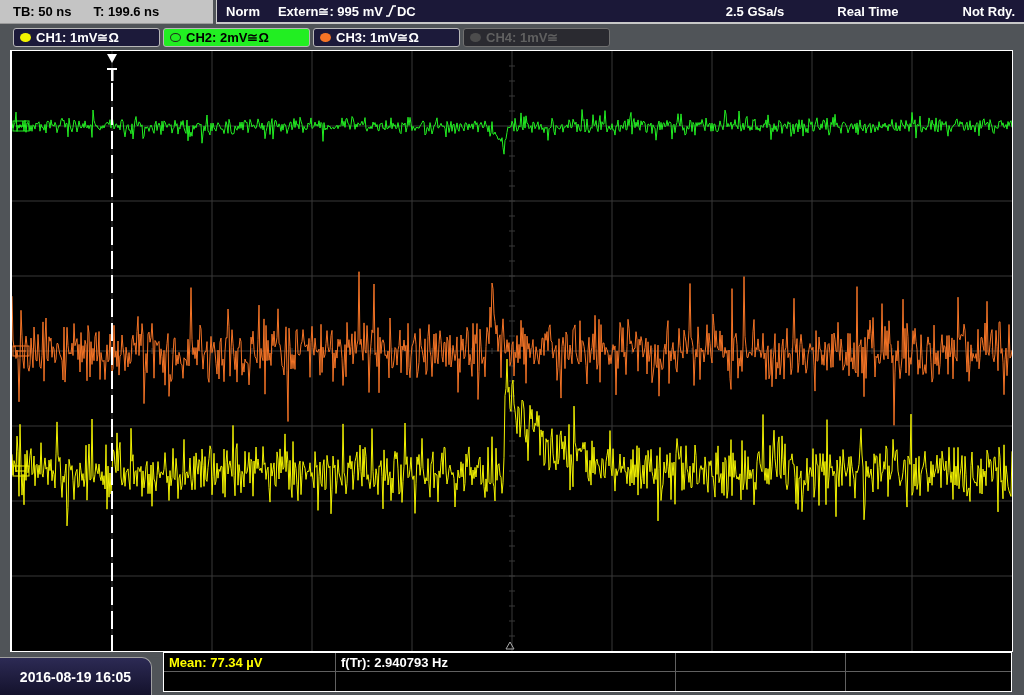 This screenshot has width=1024, height=695. What do you see at coordinates (216, 662) in the screenshot?
I see `measurement-readout: Mean: 77.34 µV` at bounding box center [216, 662].